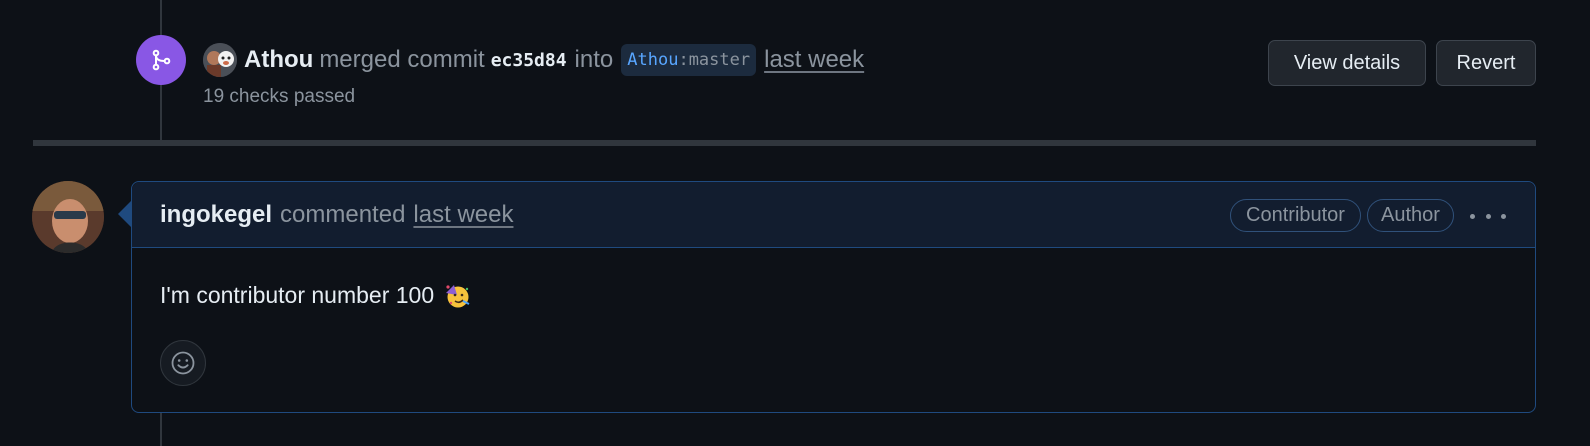  What do you see at coordinates (814, 60) in the screenshot?
I see `merge-timestamp-link: last week` at bounding box center [814, 60].